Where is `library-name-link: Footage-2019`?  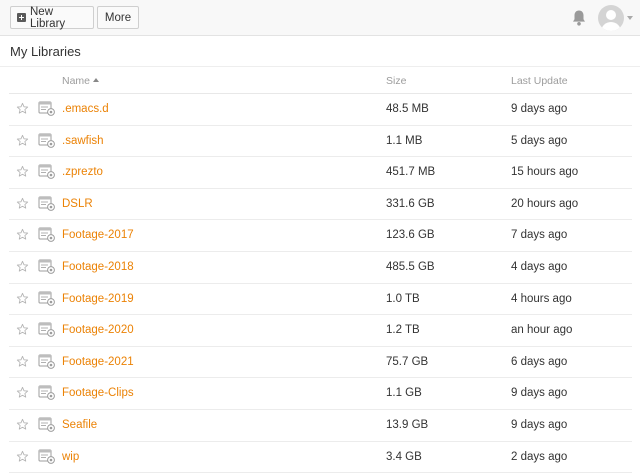
library-name-link: Footage-2019 is located at coordinates (98, 299).